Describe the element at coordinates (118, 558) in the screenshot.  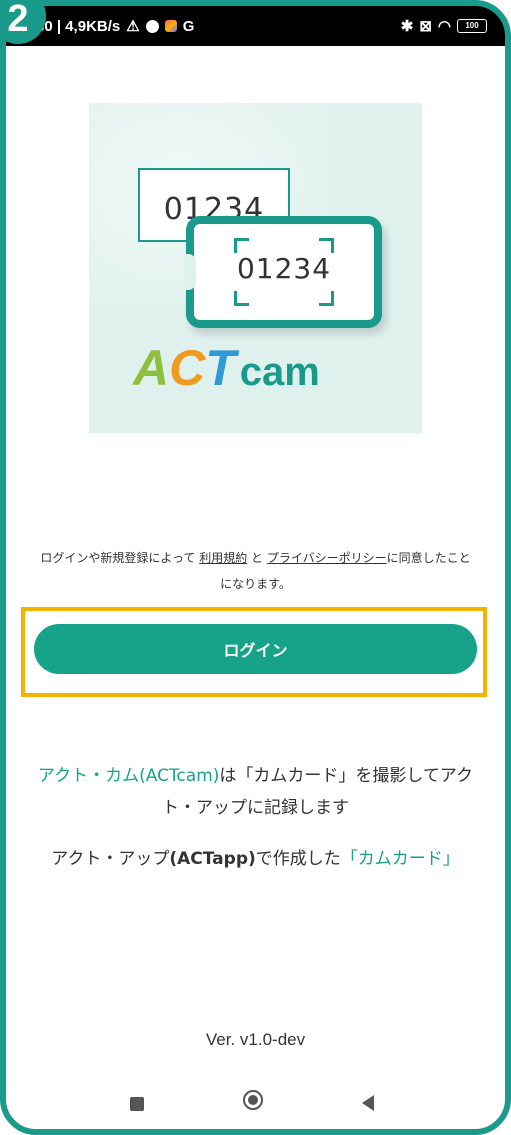
I see `terms-prefix: ログインや新規登録によって` at that location.